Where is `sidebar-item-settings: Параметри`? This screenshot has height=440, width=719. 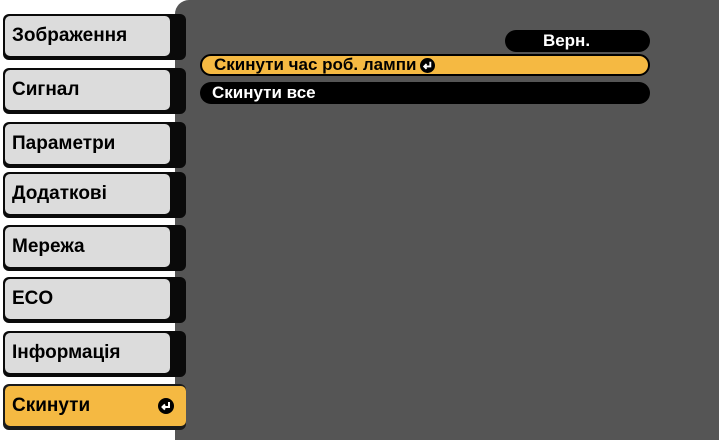
sidebar-item-settings: Параметри is located at coordinates (94, 145).